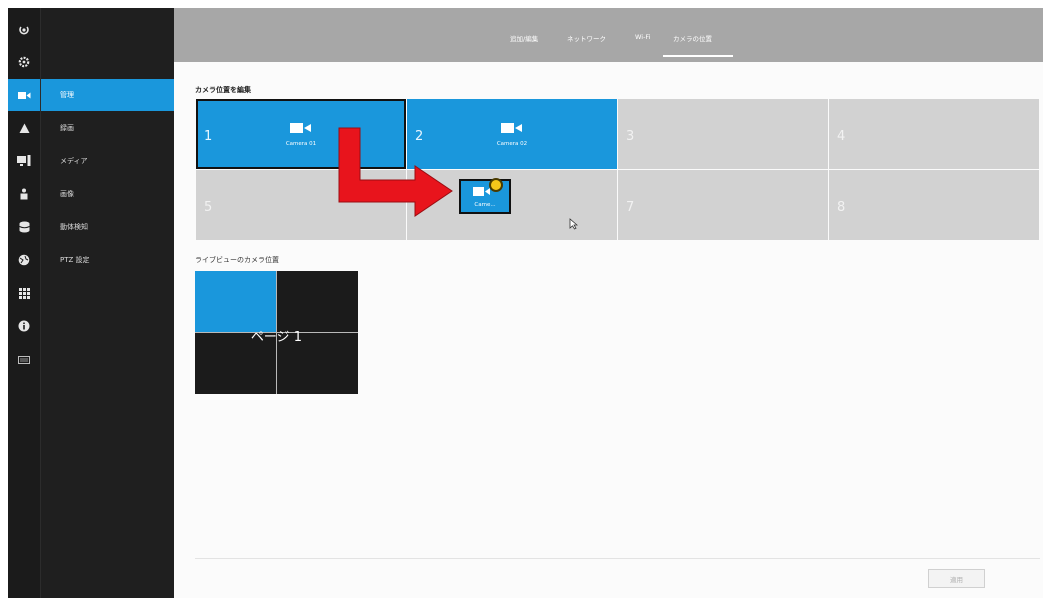 The height and width of the screenshot is (598, 1043). What do you see at coordinates (573, 224) in the screenshot?
I see `mouse-cursor-icon` at bounding box center [573, 224].